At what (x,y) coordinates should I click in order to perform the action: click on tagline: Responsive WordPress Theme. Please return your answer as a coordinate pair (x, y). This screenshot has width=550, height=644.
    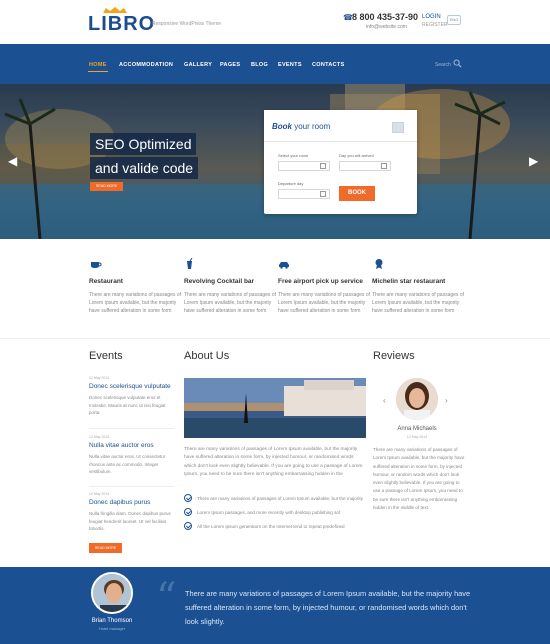
    Looking at the image, I should click on (187, 24).